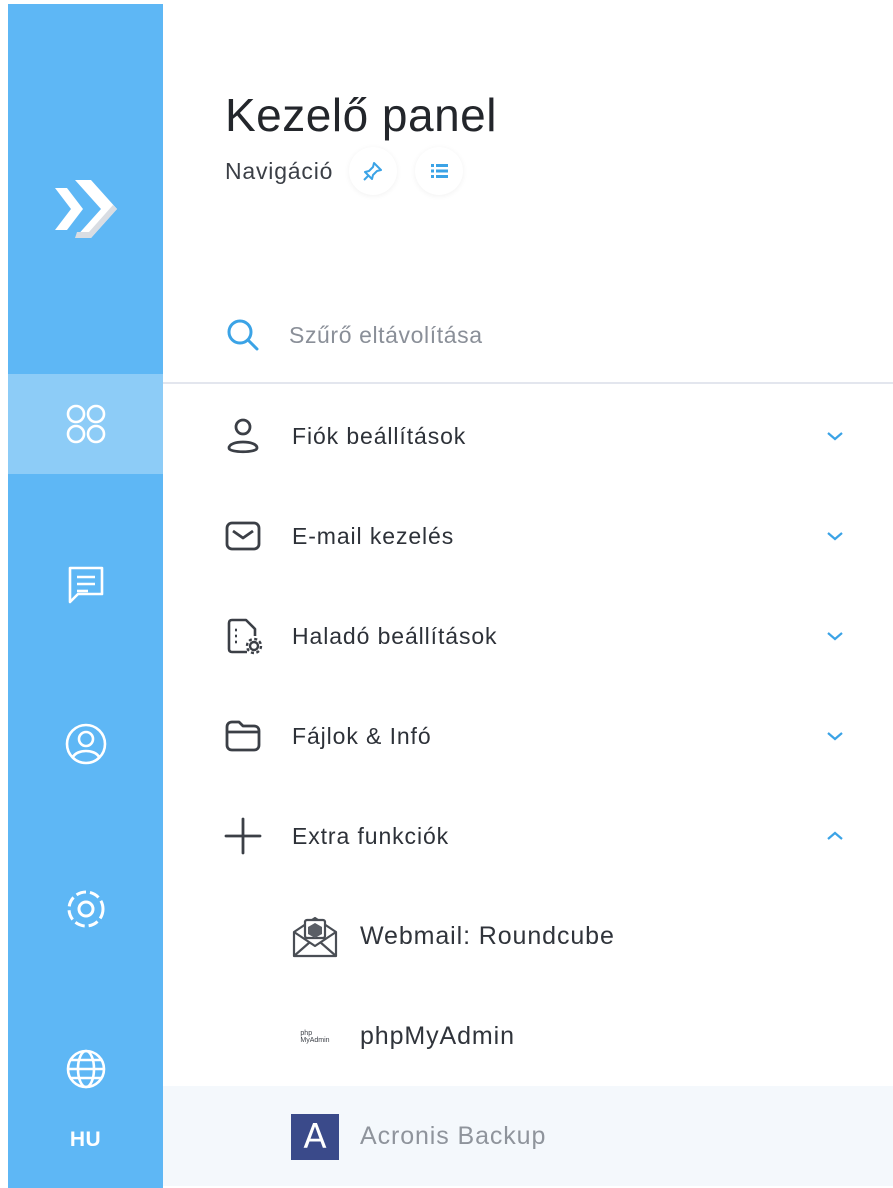 The height and width of the screenshot is (1188, 893). Describe the element at coordinates (528, 636) in the screenshot. I see `menu-item-advanced-settings: Haladó beállítások` at that location.